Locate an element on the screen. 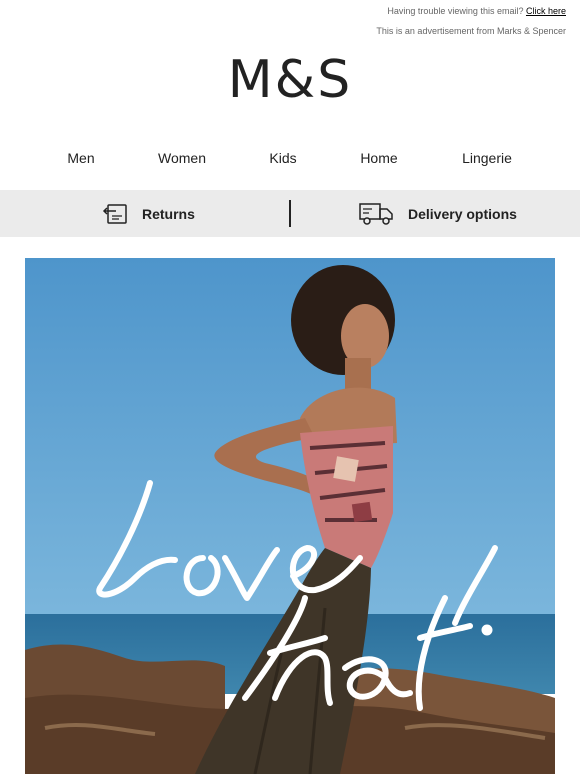 The width and height of the screenshot is (580, 774). click-here-link: Click here is located at coordinates (546, 11).